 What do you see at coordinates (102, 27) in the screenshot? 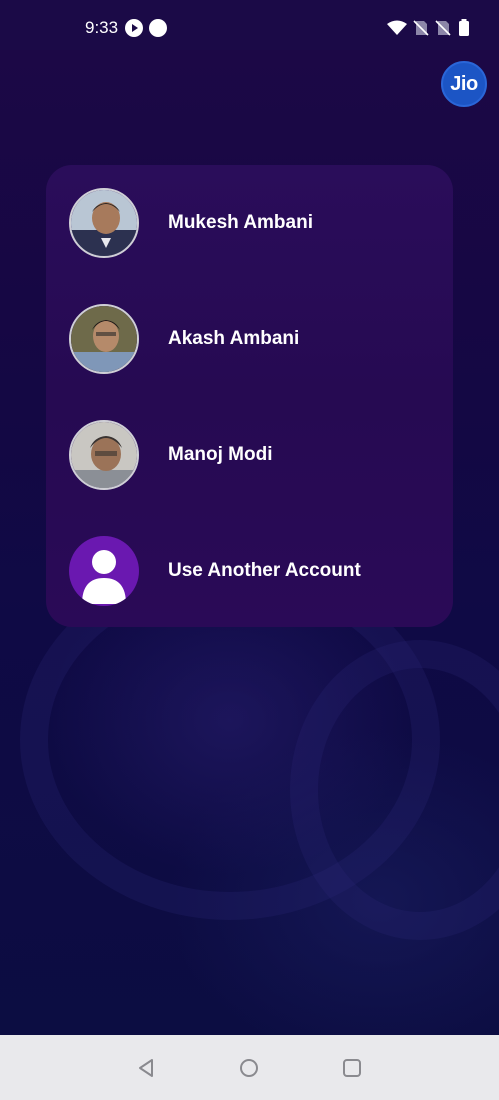
I see `status-time: 9:33` at bounding box center [102, 27].